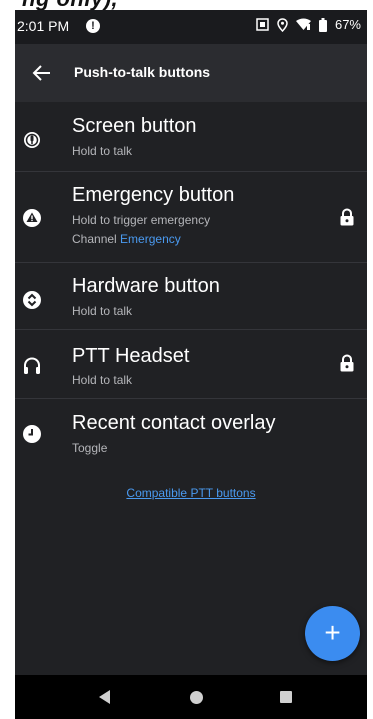  Describe the element at coordinates (191, 27) in the screenshot. I see `status-bar: 2:01 PM ! 67%` at that location.